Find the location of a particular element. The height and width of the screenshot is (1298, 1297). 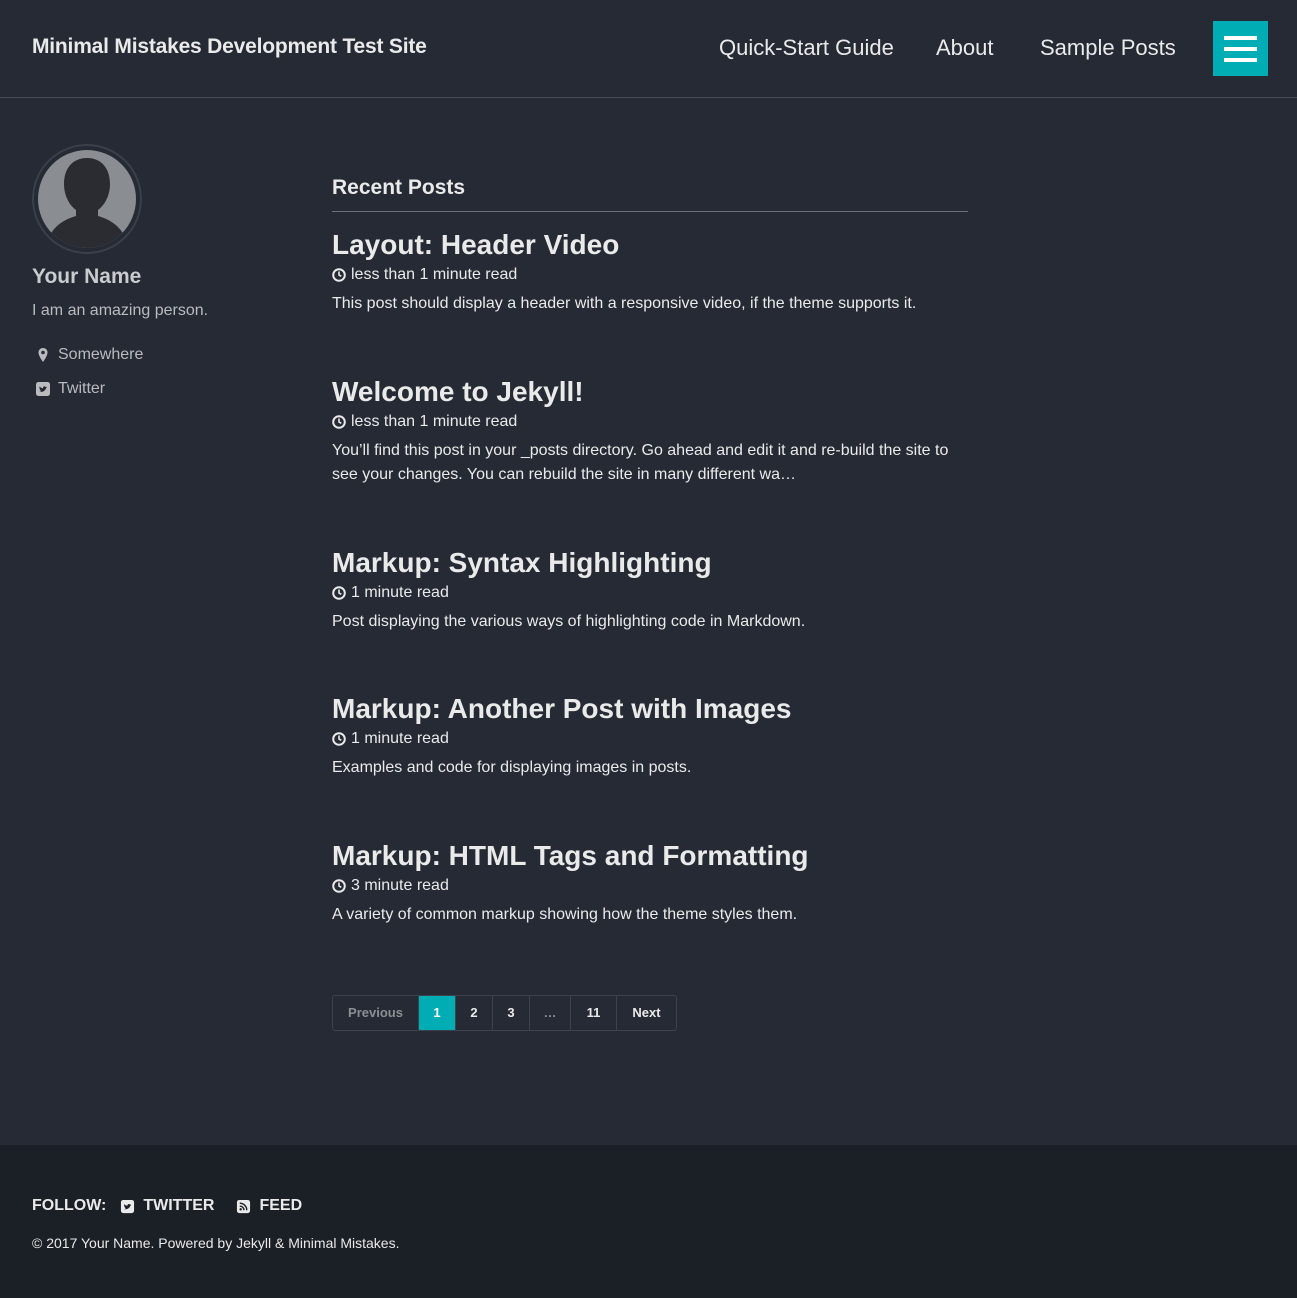

footer-feed-link: FEED is located at coordinates (269, 1206).